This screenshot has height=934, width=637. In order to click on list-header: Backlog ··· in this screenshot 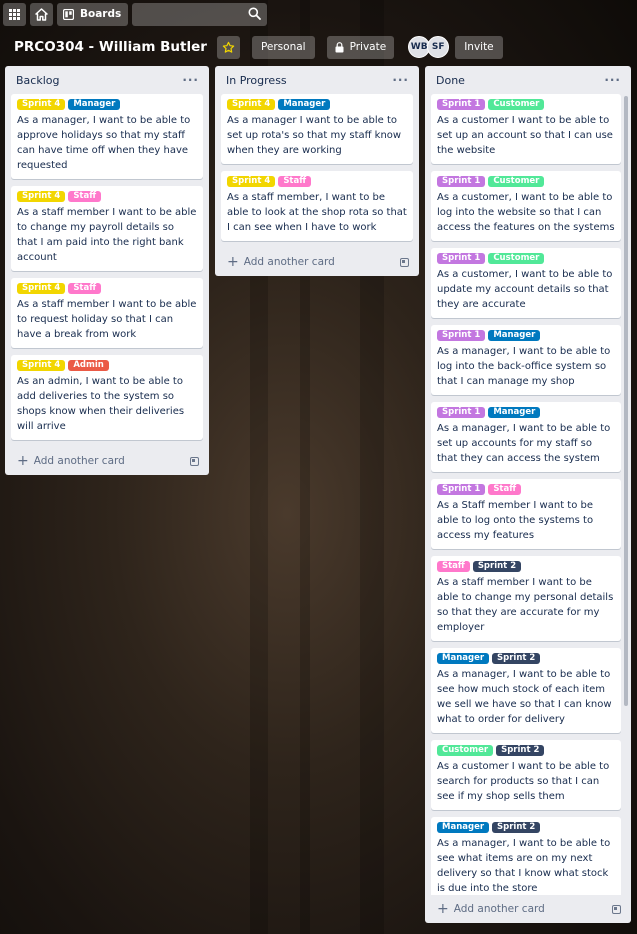, I will do `click(107, 80)`.